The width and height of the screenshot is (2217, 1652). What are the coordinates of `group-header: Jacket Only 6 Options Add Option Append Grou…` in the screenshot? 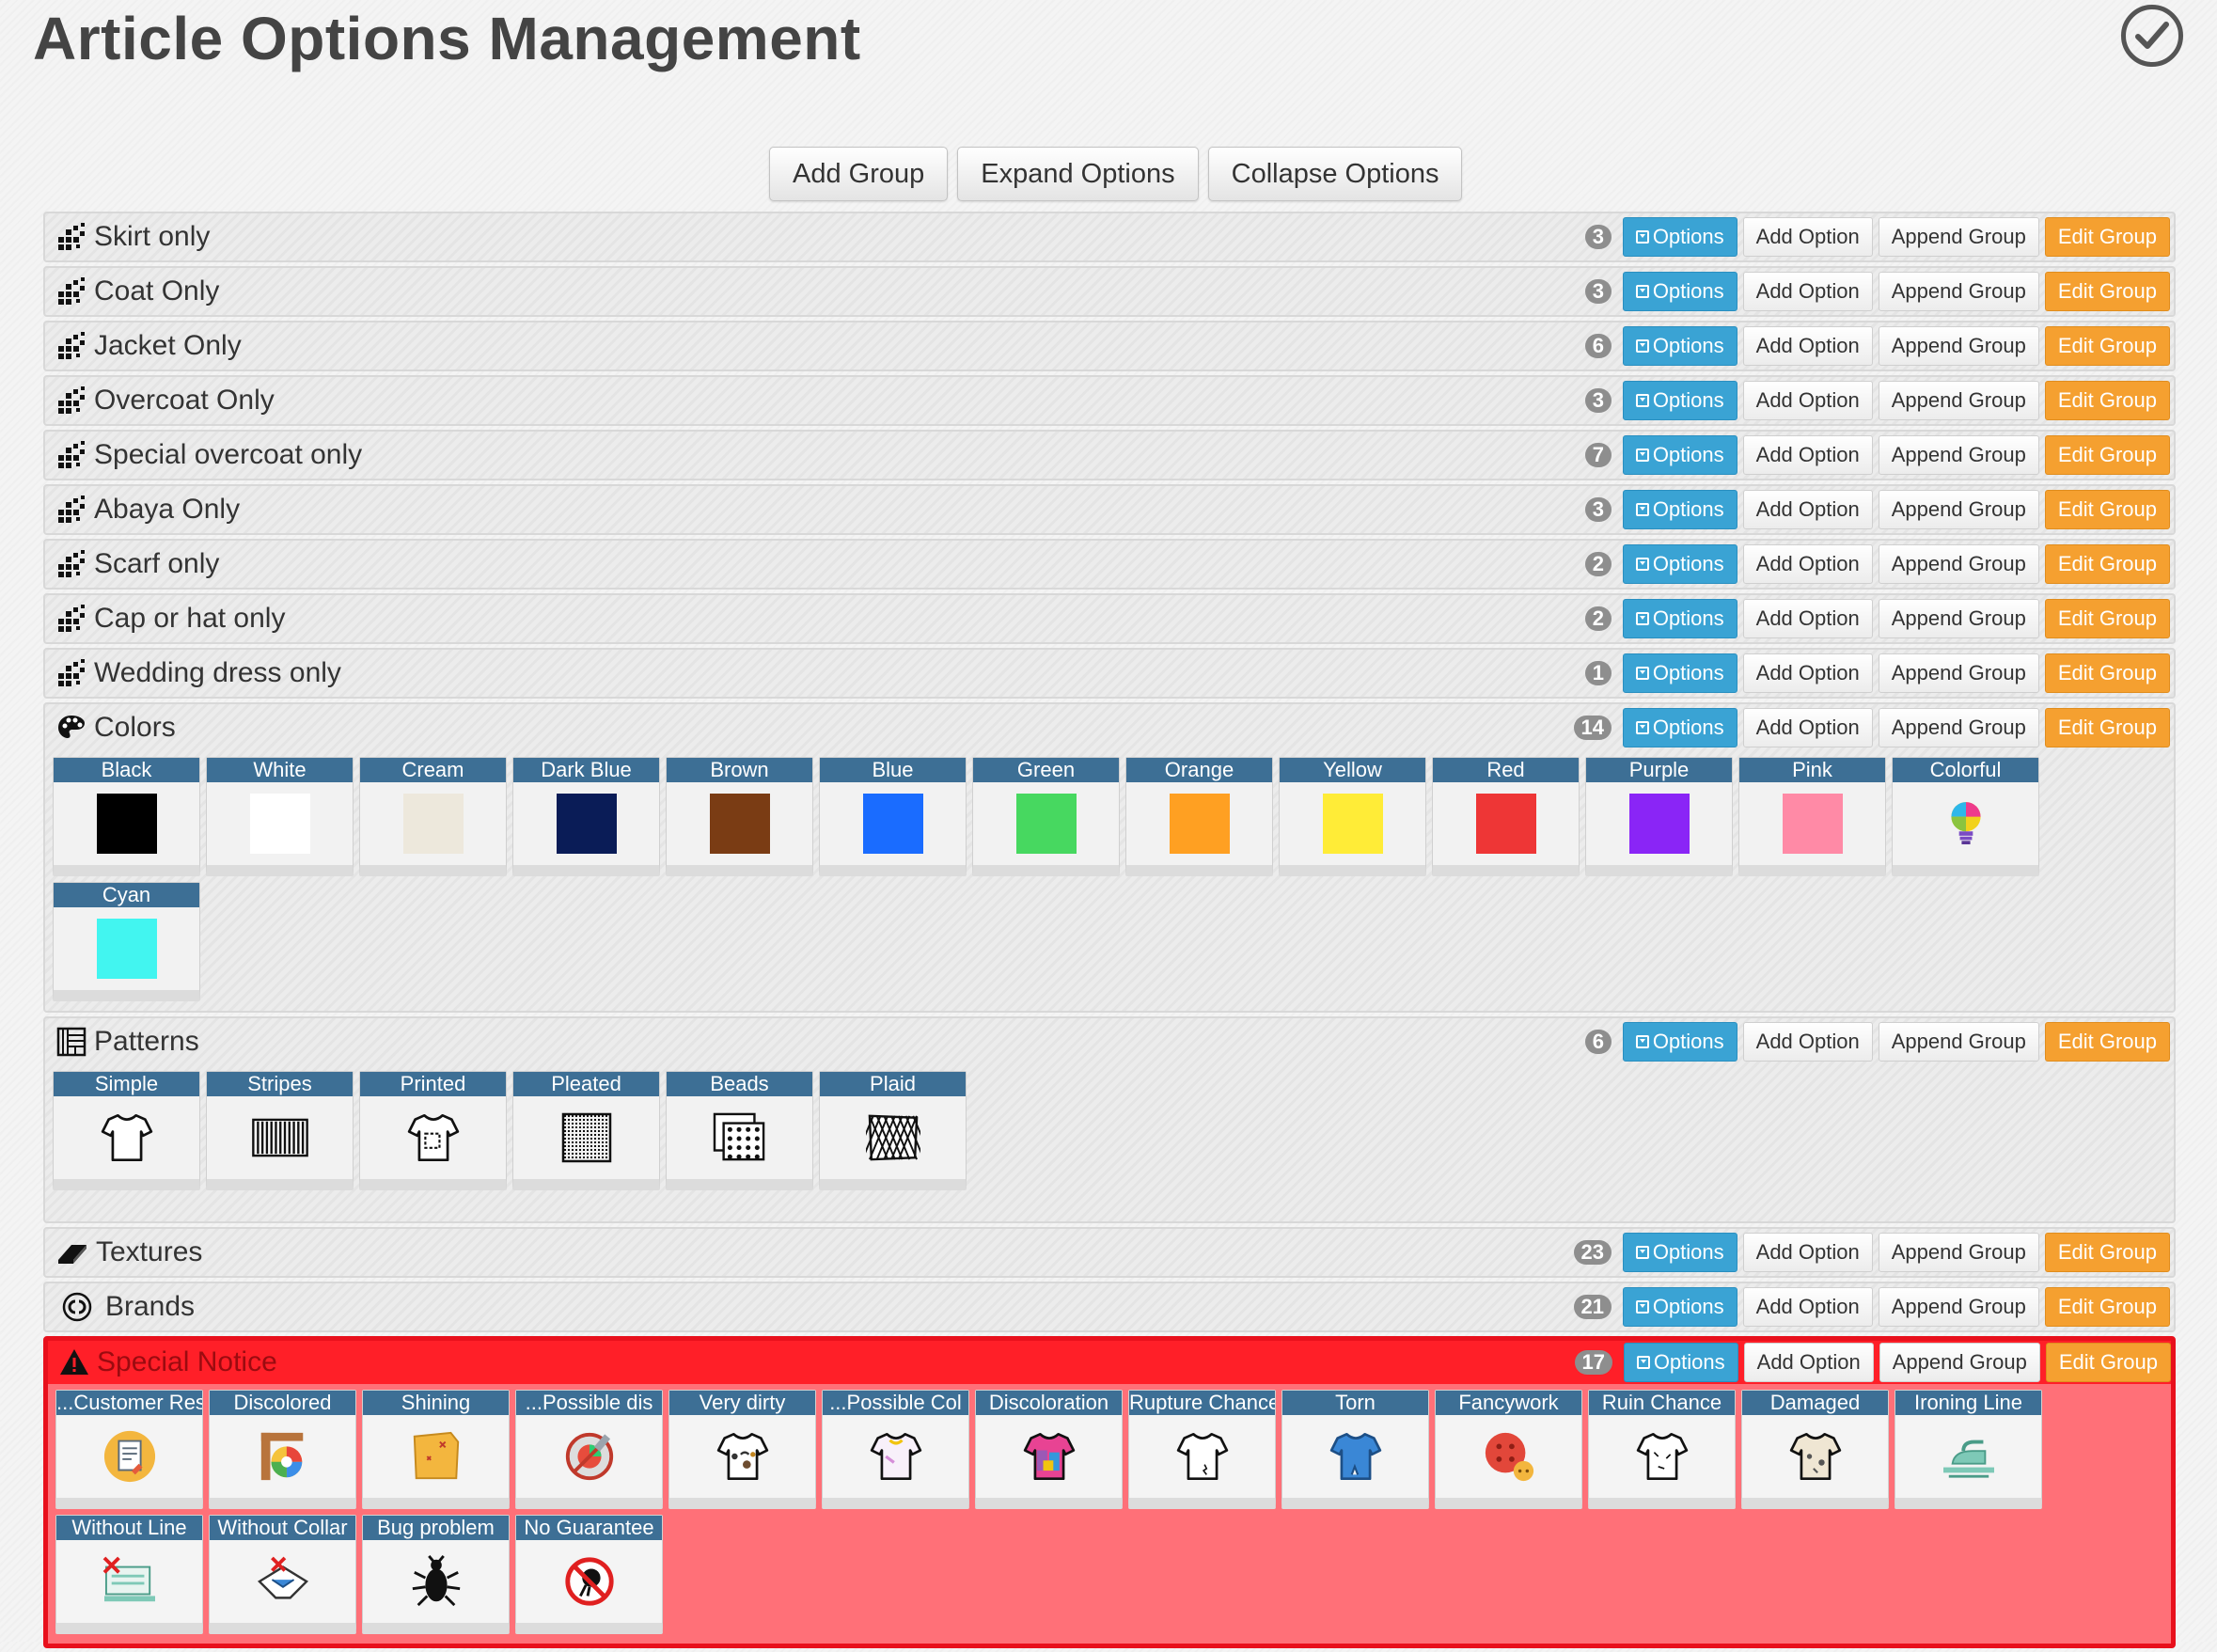 It's located at (1109, 347).